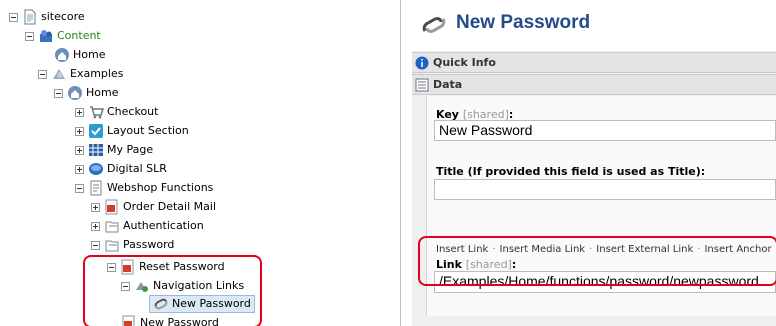  What do you see at coordinates (63, 16) in the screenshot?
I see `tree-item-label: sitecore` at bounding box center [63, 16].